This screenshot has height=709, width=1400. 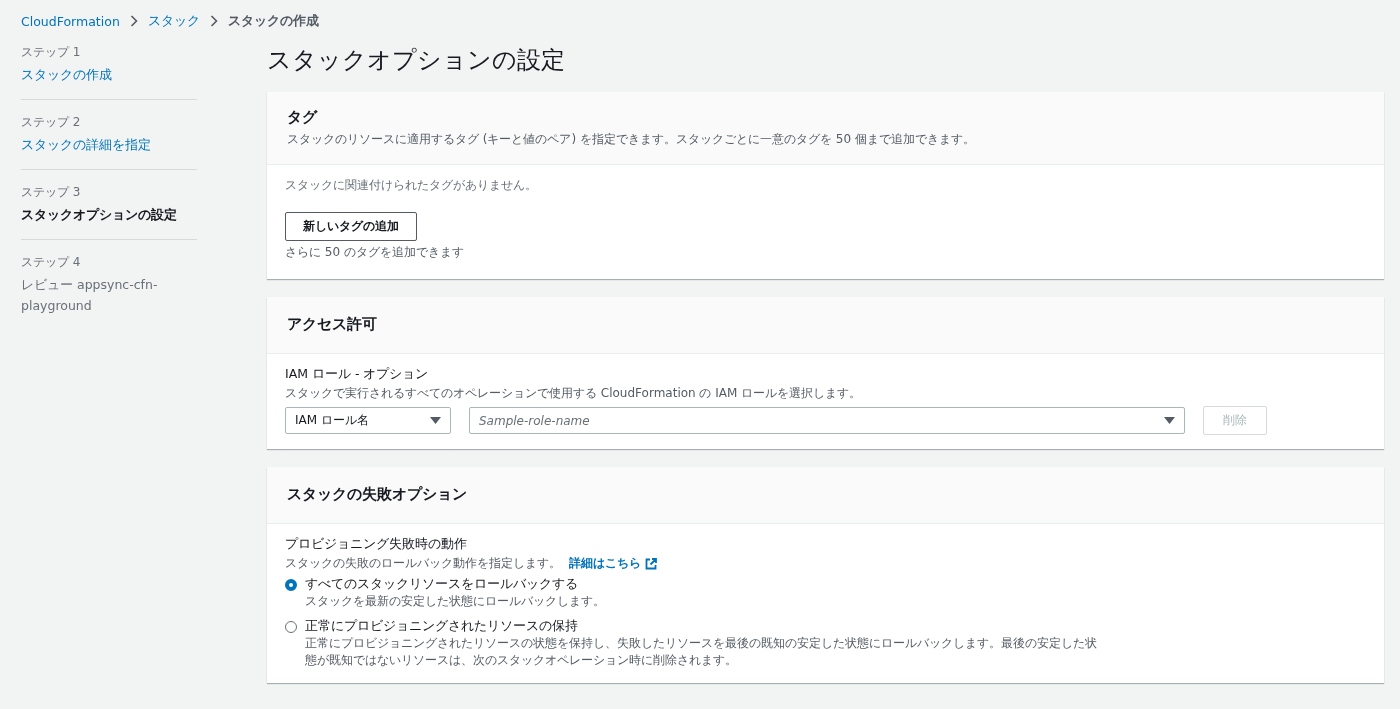 What do you see at coordinates (351, 226) in the screenshot?
I see `add-tag-button: 新しいタグの追加` at bounding box center [351, 226].